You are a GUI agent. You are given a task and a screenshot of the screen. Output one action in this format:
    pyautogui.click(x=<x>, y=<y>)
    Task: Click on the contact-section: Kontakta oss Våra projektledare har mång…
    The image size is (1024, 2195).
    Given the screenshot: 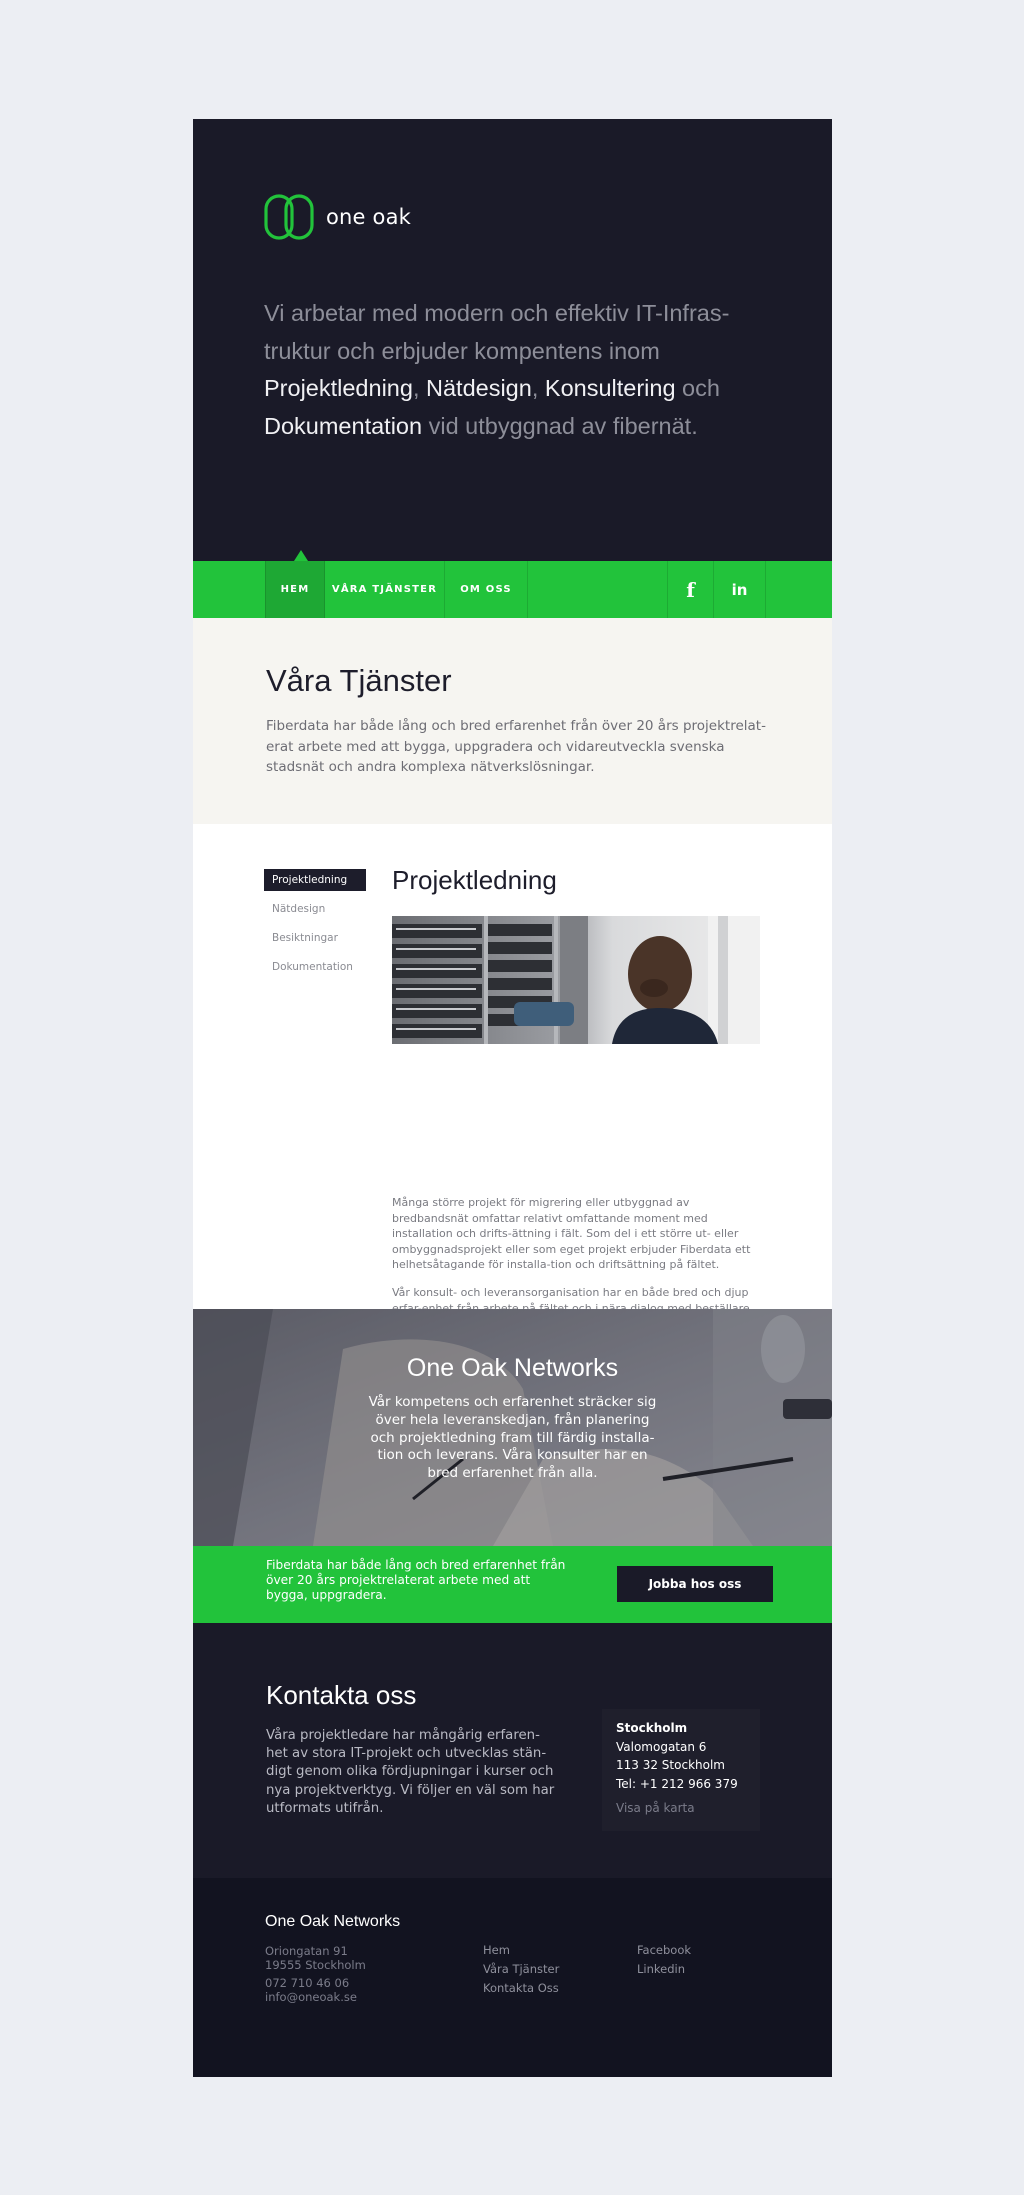 What is the action you would take?
    pyautogui.click(x=512, y=1750)
    